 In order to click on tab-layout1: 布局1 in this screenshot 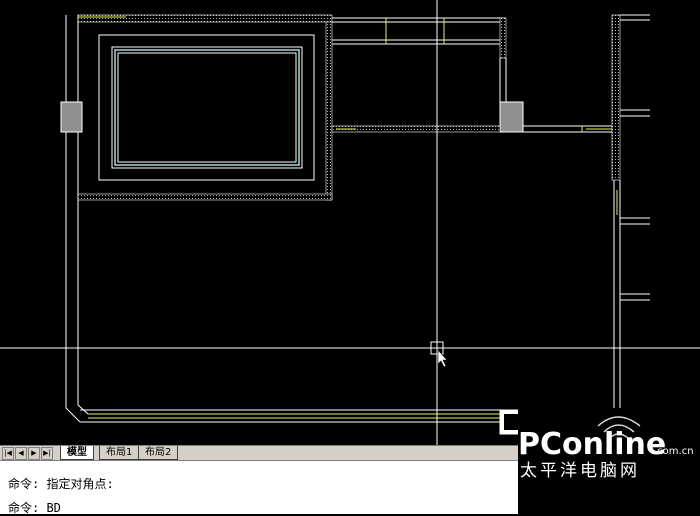, I will do `click(119, 453)`.